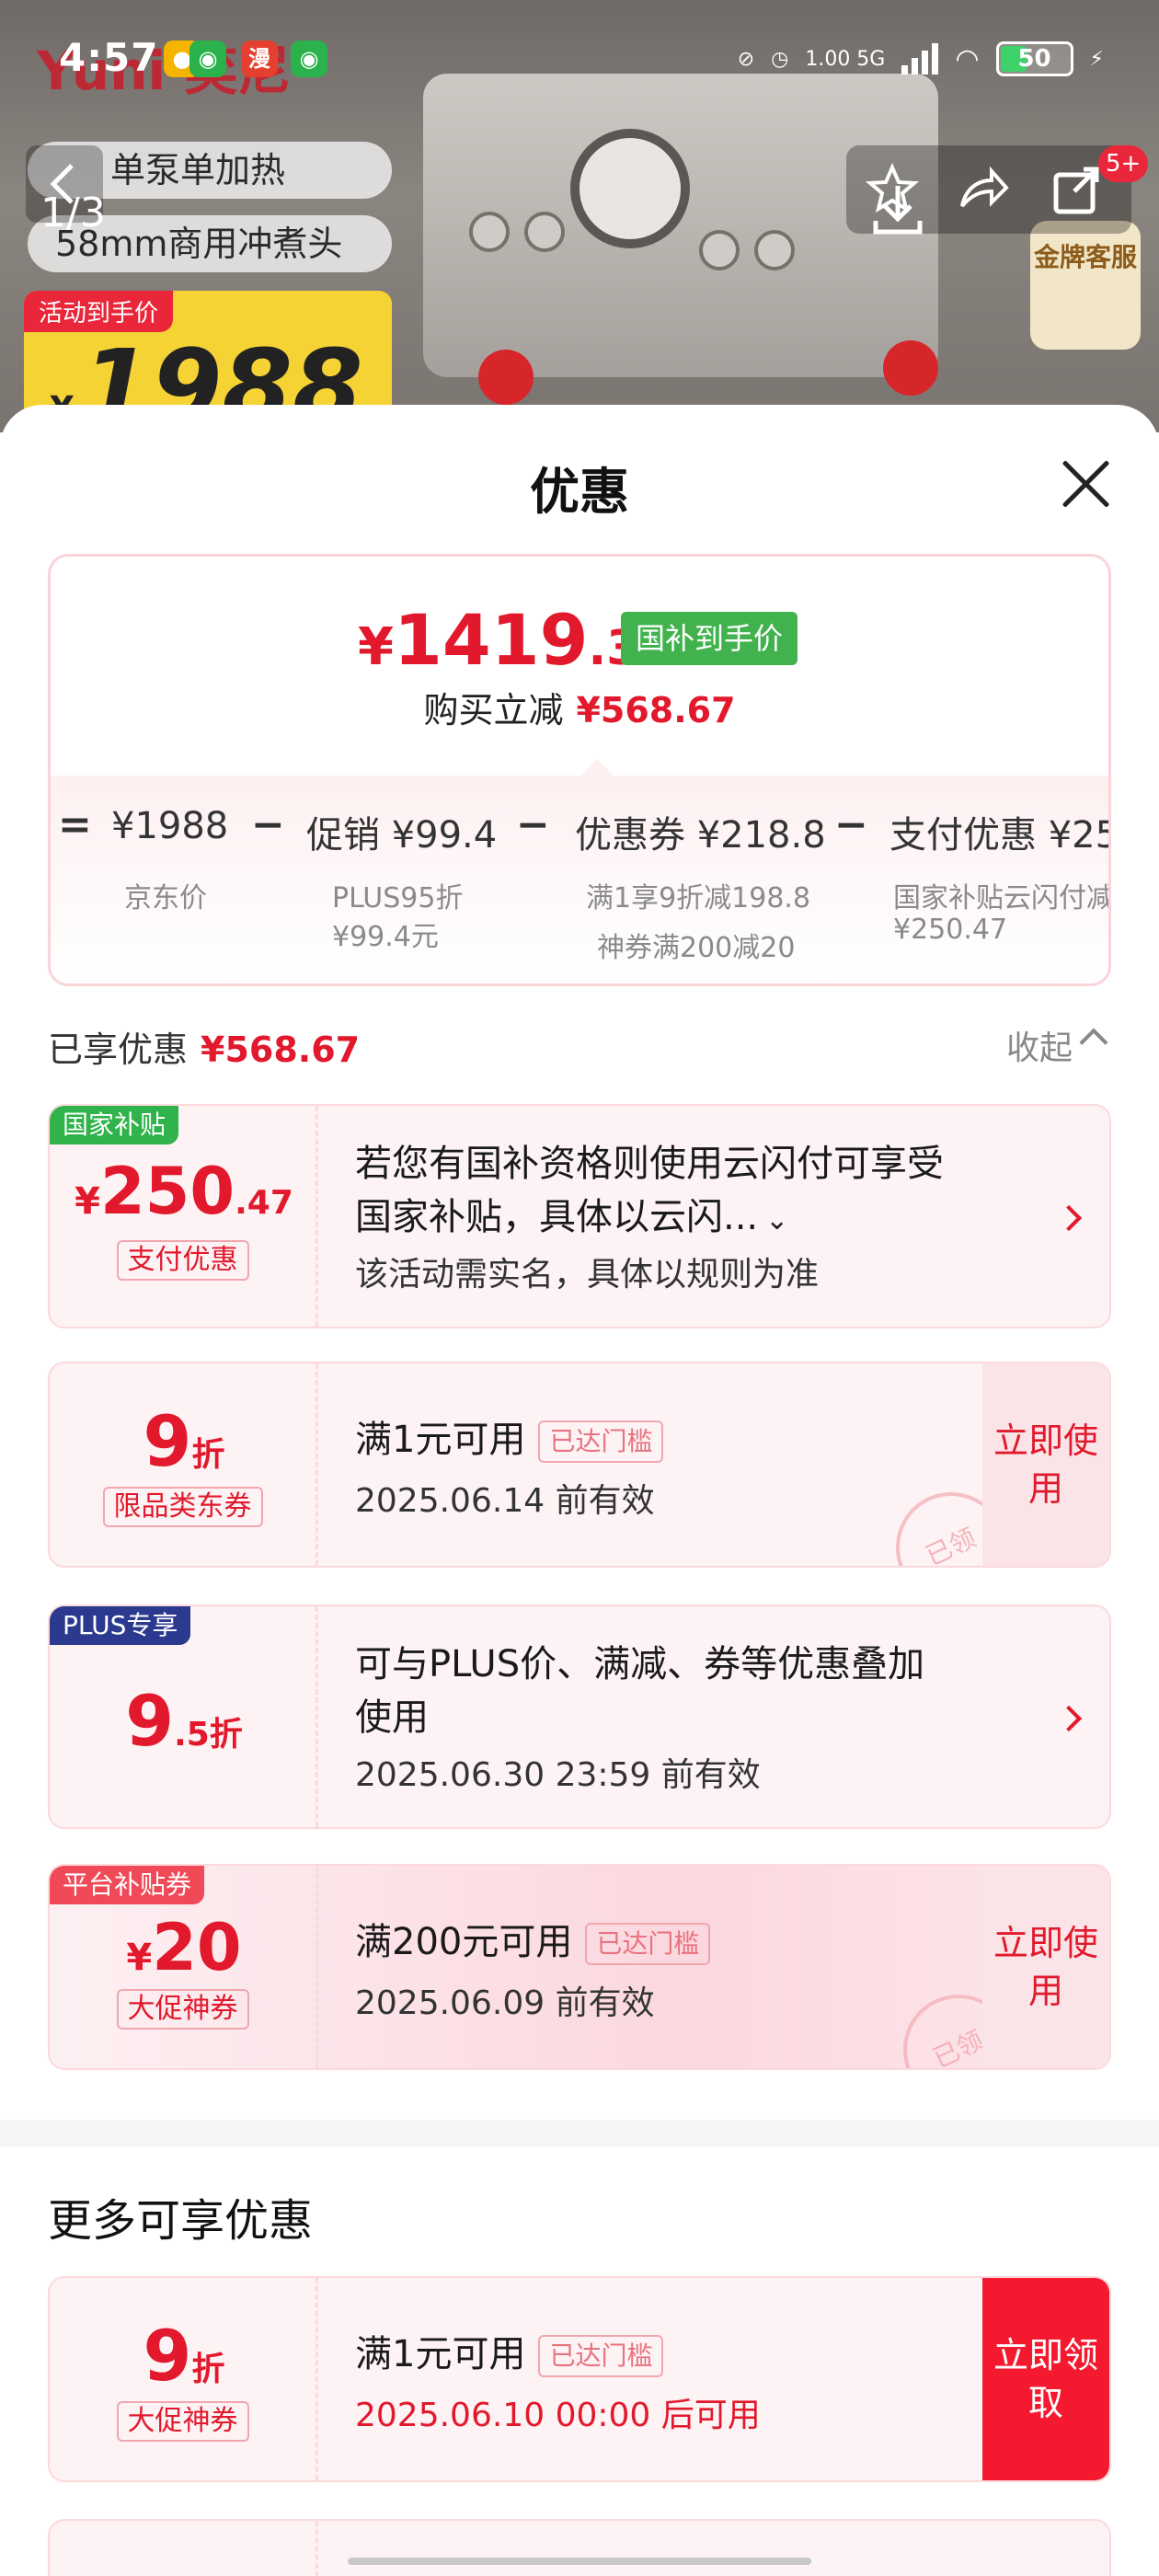 This screenshot has width=1159, height=2576. Describe the element at coordinates (398, 898) in the screenshot. I see `breakdown-item-sub: PLUS95折` at that location.